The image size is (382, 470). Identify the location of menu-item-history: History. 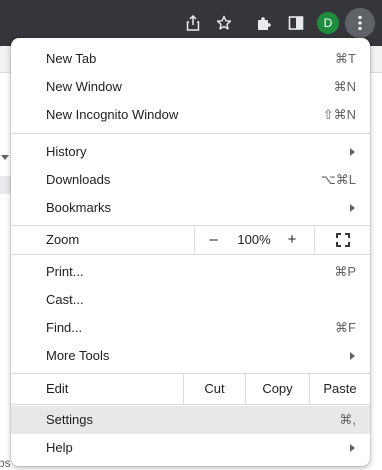
(190, 152).